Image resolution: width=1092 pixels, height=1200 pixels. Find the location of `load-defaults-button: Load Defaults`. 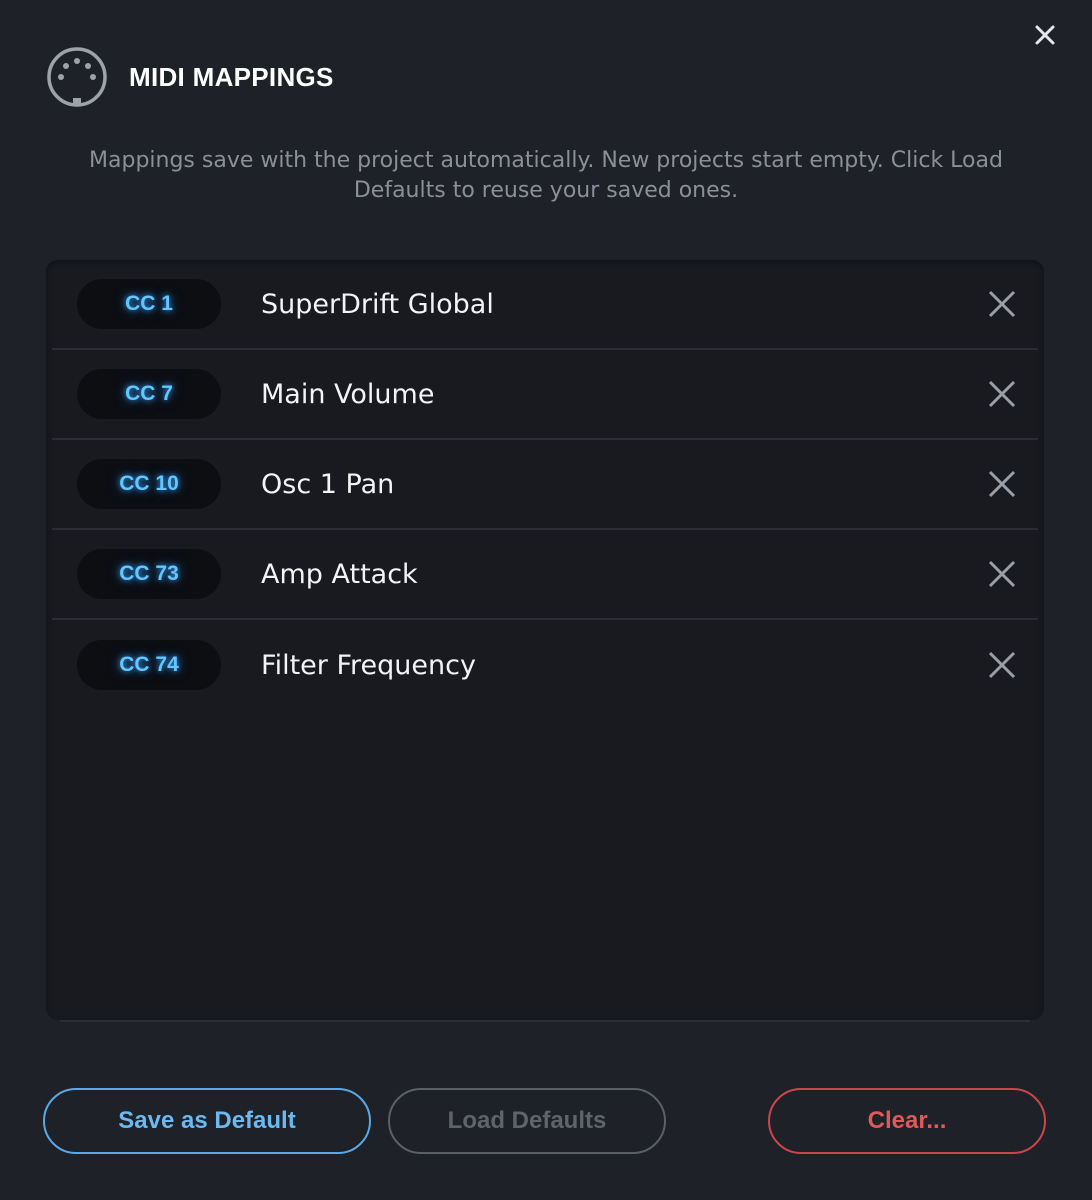

load-defaults-button: Load Defaults is located at coordinates (527, 1121).